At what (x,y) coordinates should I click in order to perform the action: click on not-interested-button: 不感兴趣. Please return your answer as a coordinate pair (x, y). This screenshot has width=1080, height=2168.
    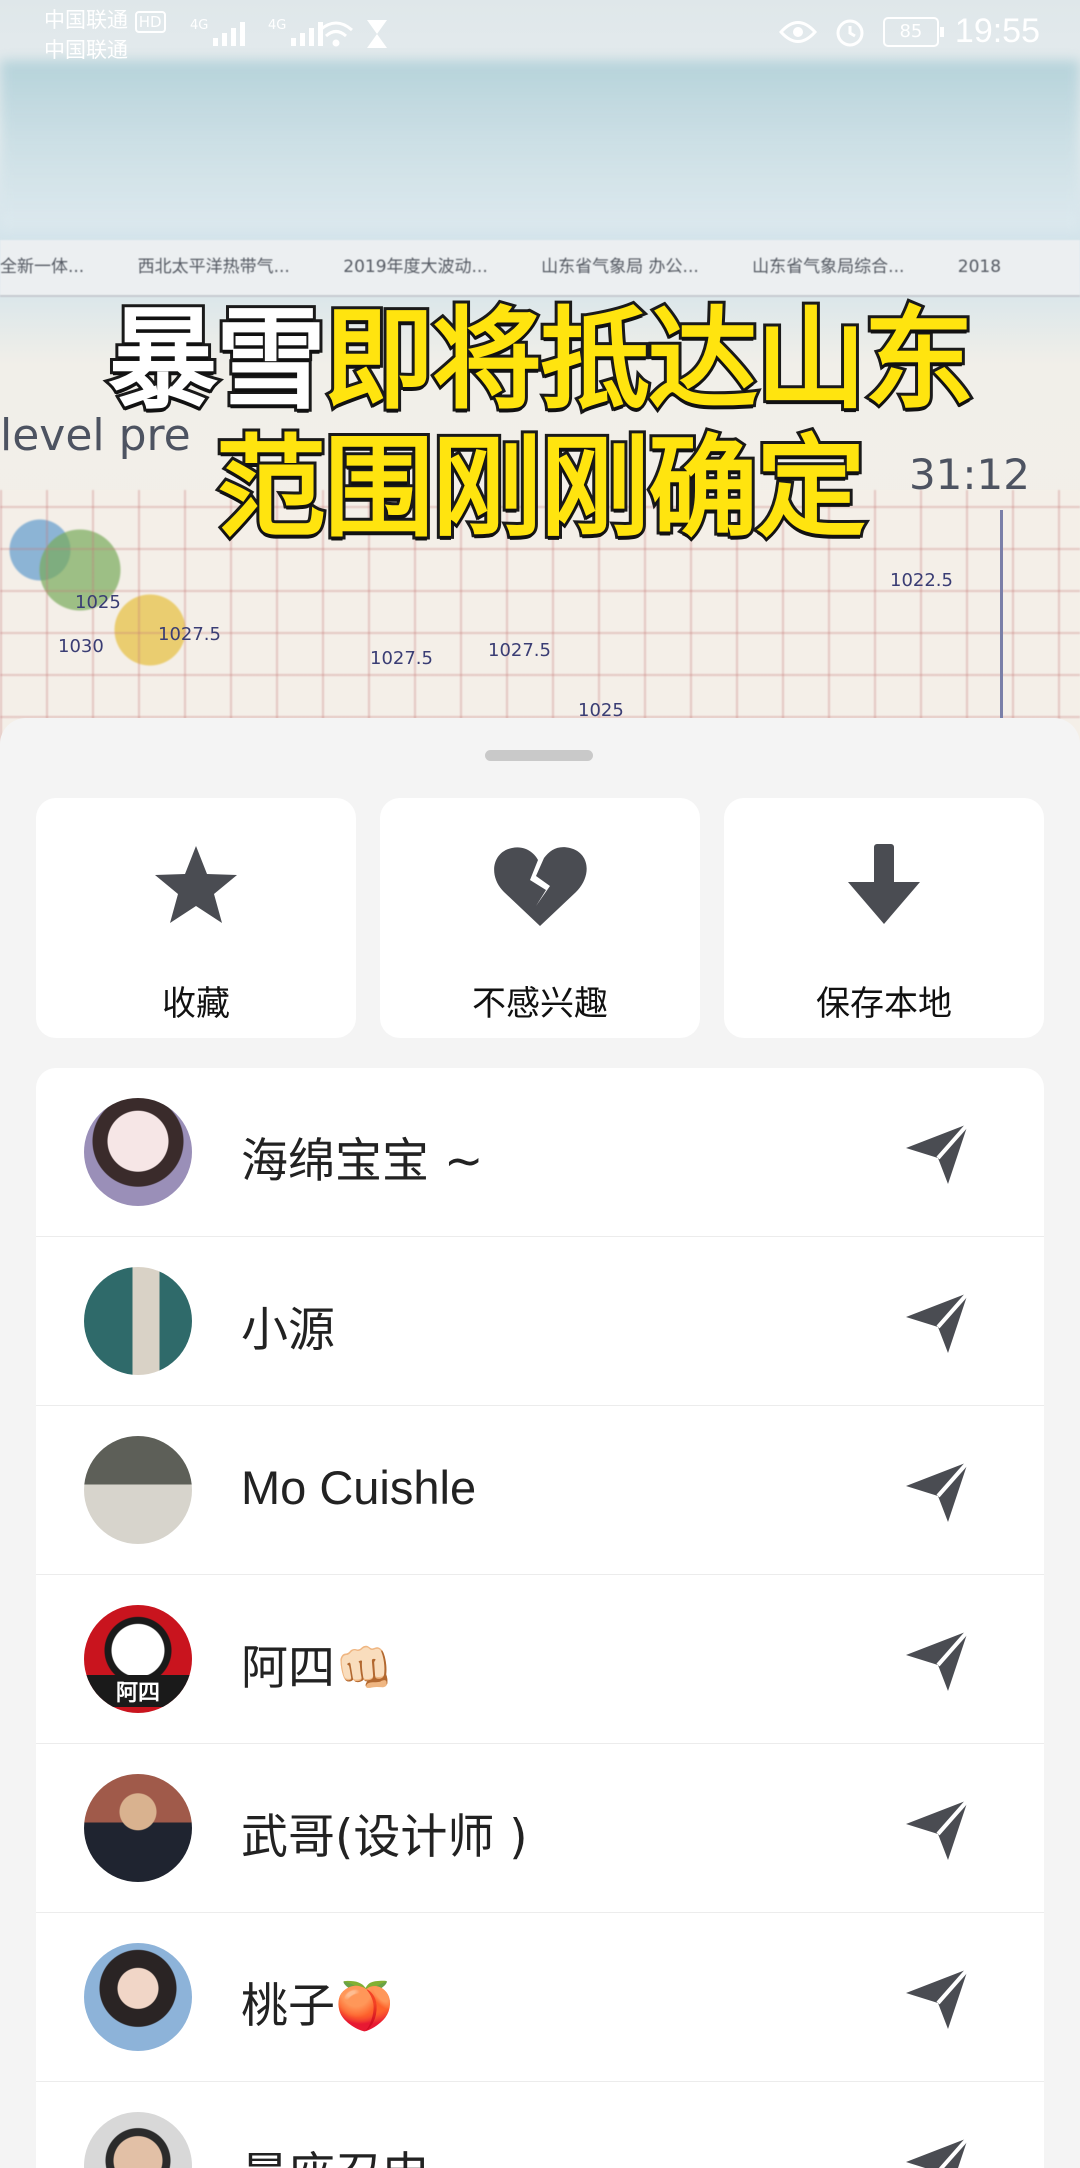
    Looking at the image, I should click on (540, 918).